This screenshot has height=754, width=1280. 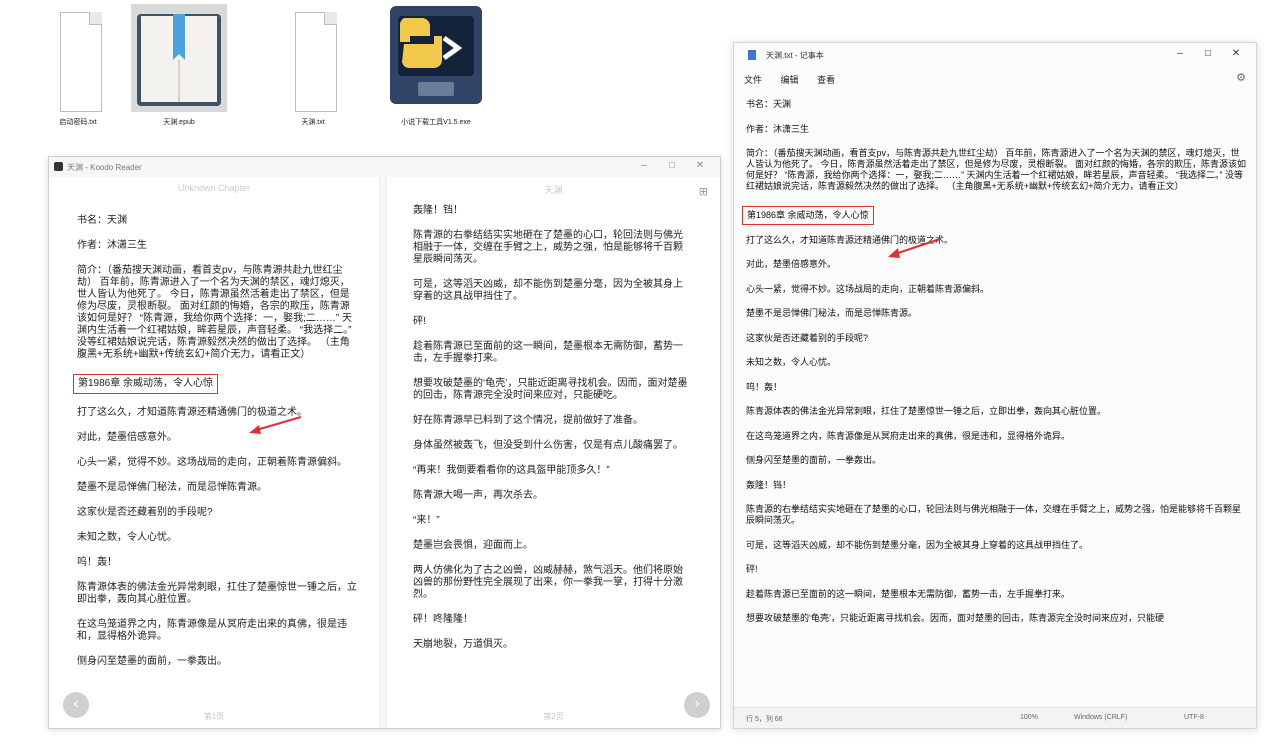 I want to click on paragraph: 在这鸟笼道界之内，陈青源像是从冥府走出来的真佛，很是违和，显得格外诡异。, so click(x=212, y=630).